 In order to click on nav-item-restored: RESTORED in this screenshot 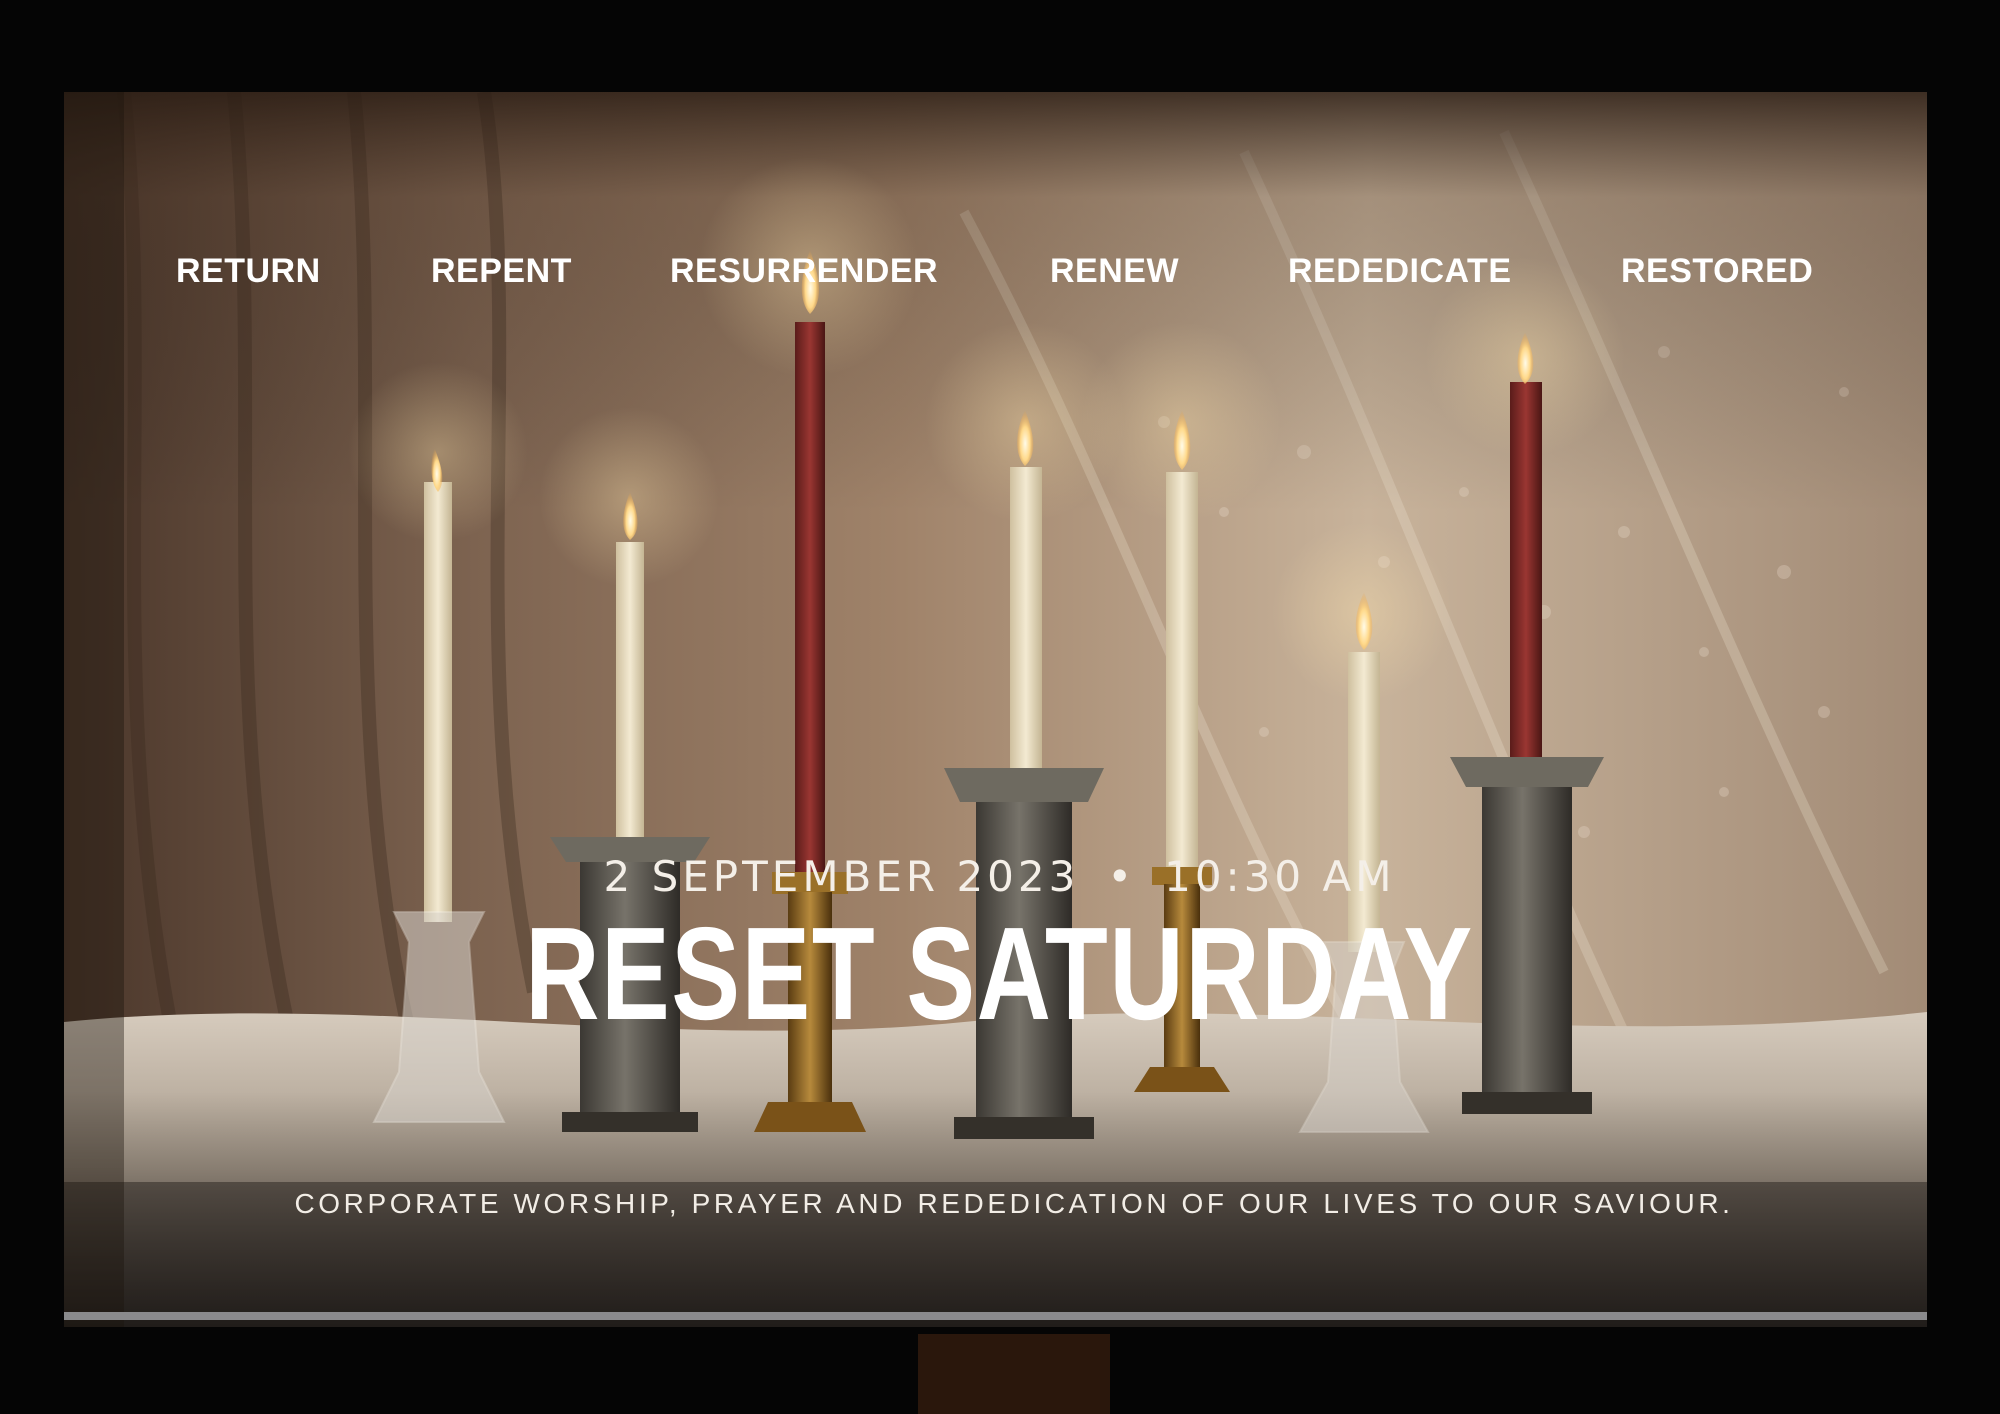, I will do `click(1717, 271)`.